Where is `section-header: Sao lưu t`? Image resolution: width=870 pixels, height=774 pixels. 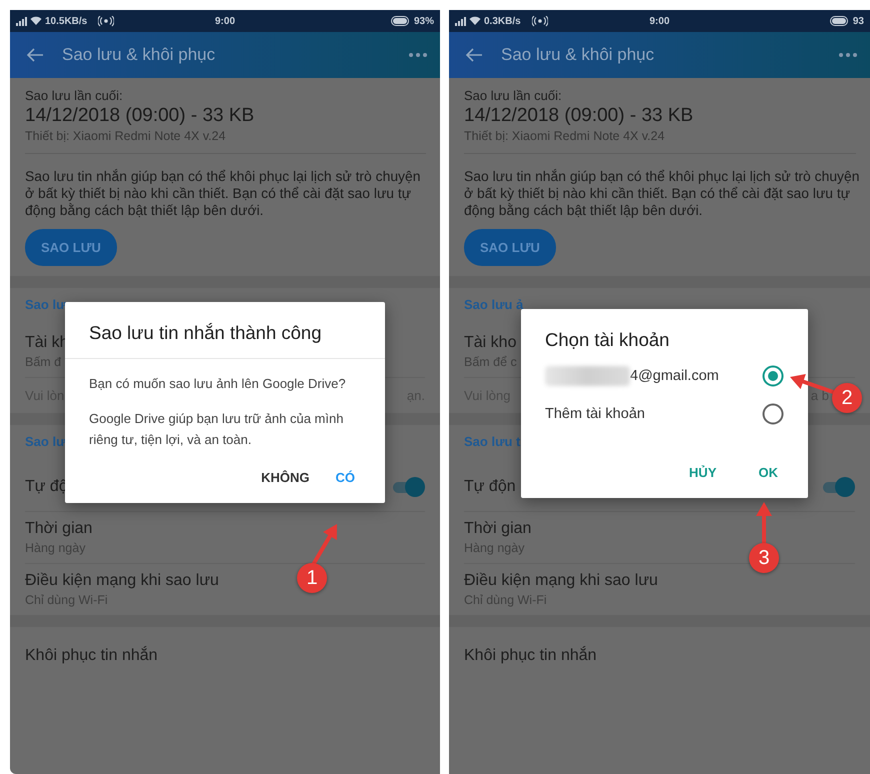
section-header: Sao lưu t is located at coordinates (492, 441).